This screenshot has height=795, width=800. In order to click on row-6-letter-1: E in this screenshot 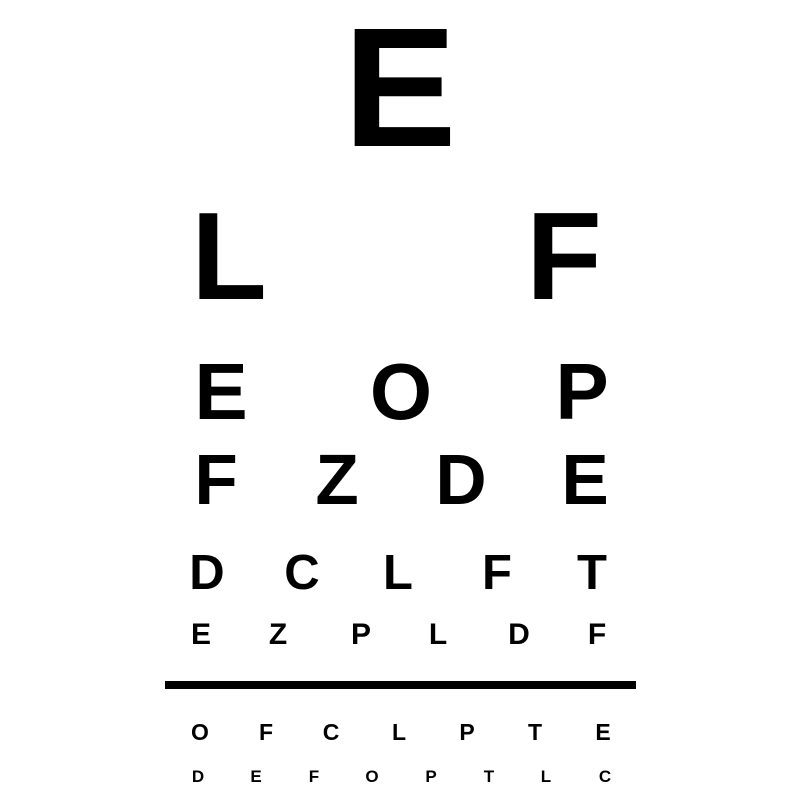, I will do `click(201, 634)`.